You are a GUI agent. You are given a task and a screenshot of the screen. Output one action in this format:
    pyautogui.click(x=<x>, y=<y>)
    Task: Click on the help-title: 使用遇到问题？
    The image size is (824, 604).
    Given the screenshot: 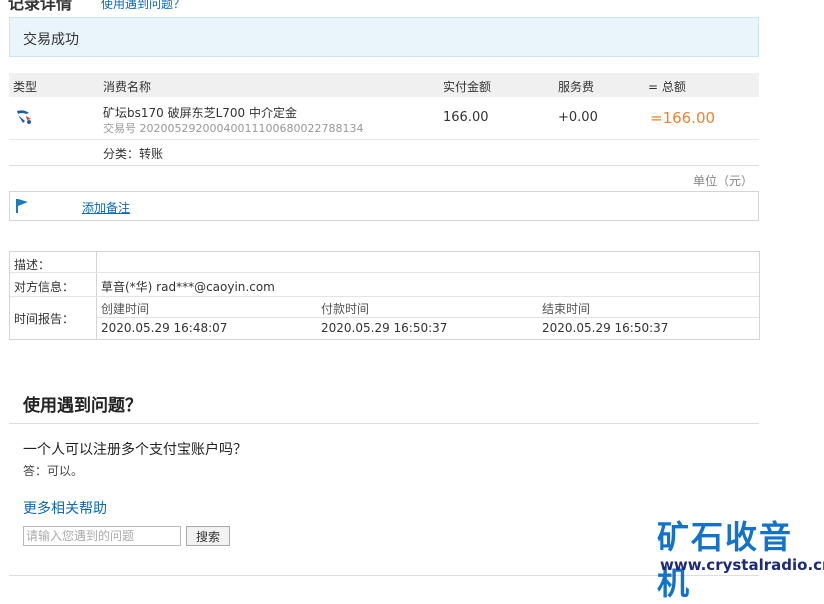 What is the action you would take?
    pyautogui.click(x=82, y=406)
    